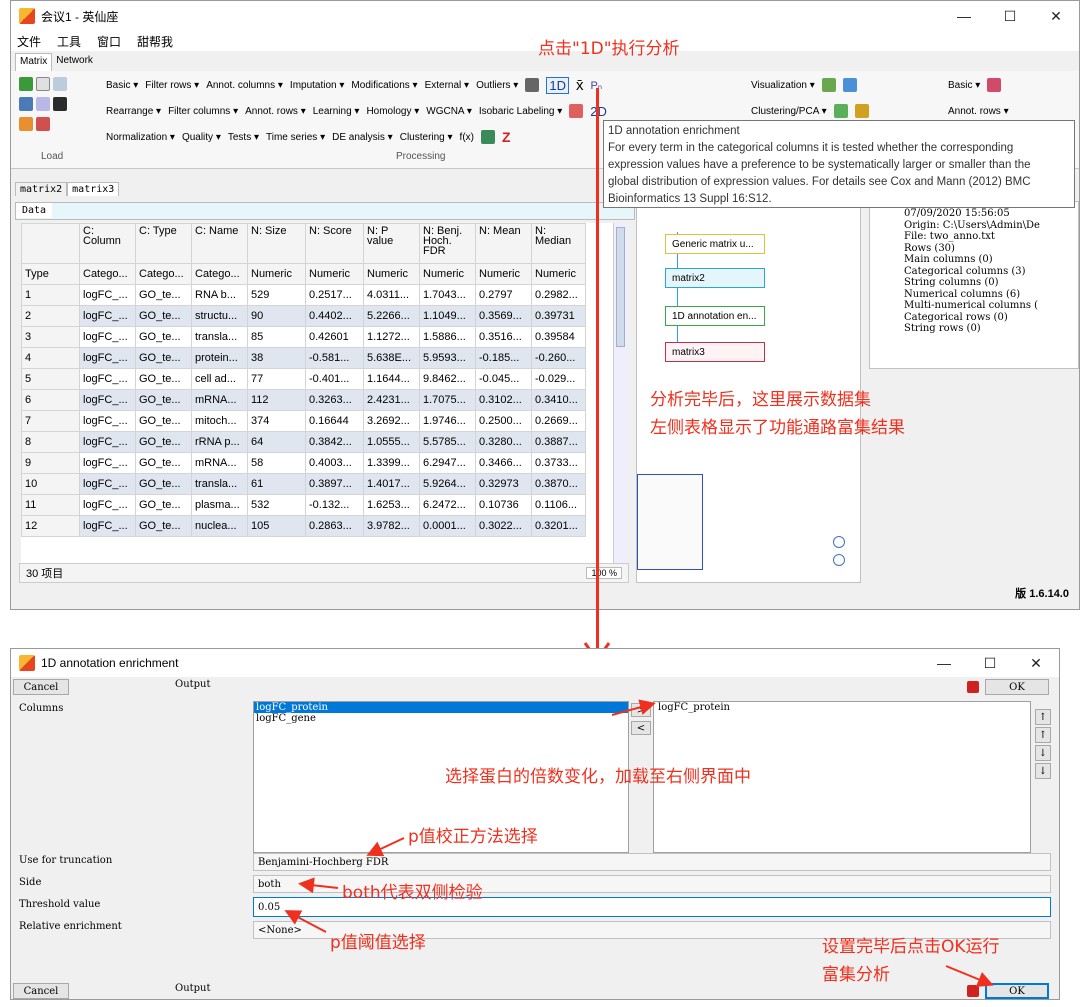 Image resolution: width=1080 pixels, height=1007 pixels. I want to click on arrow-to-ok, so click(969, 976).